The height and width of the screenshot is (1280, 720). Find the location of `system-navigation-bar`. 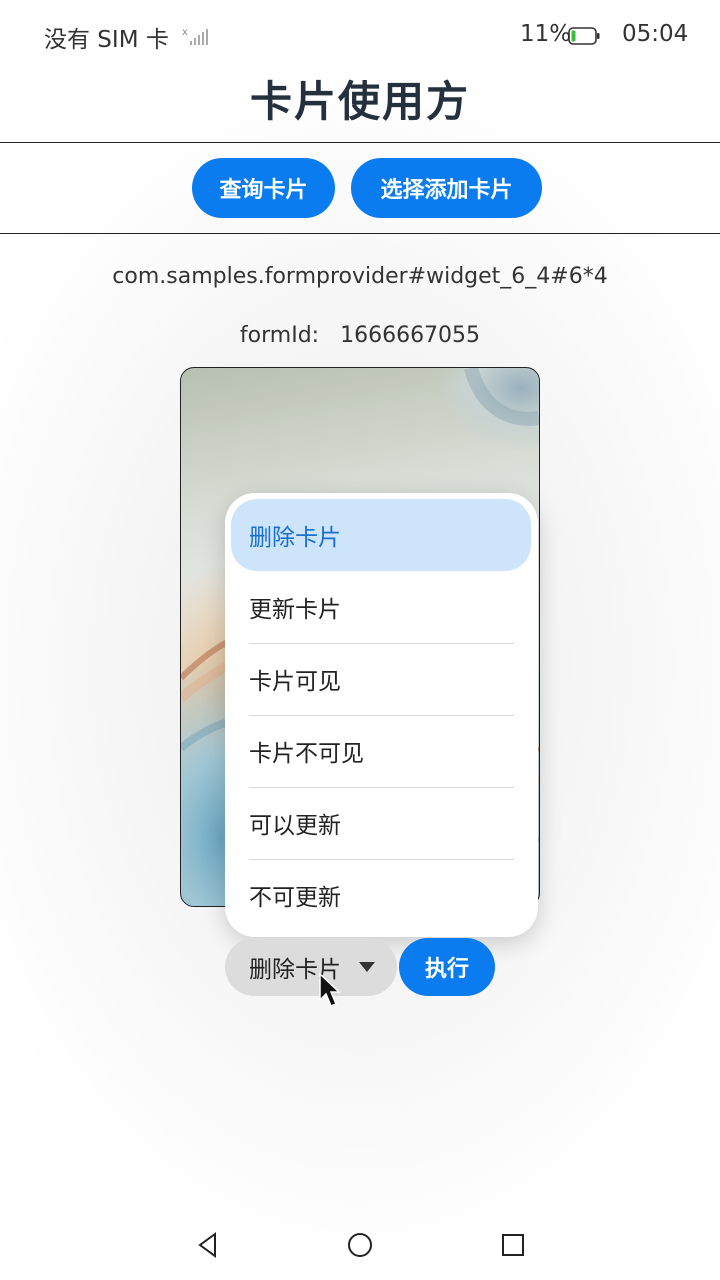

system-navigation-bar is located at coordinates (360, 1244).